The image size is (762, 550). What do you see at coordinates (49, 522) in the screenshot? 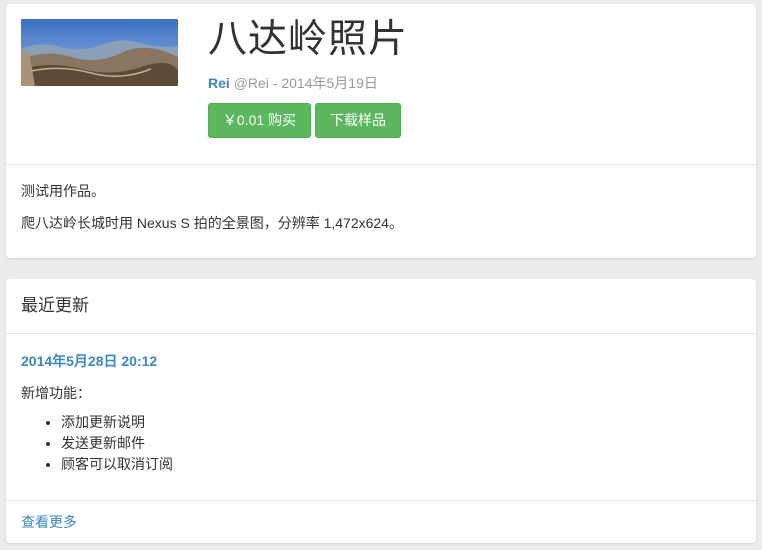
I see `view-more-link: 查看更多` at bounding box center [49, 522].